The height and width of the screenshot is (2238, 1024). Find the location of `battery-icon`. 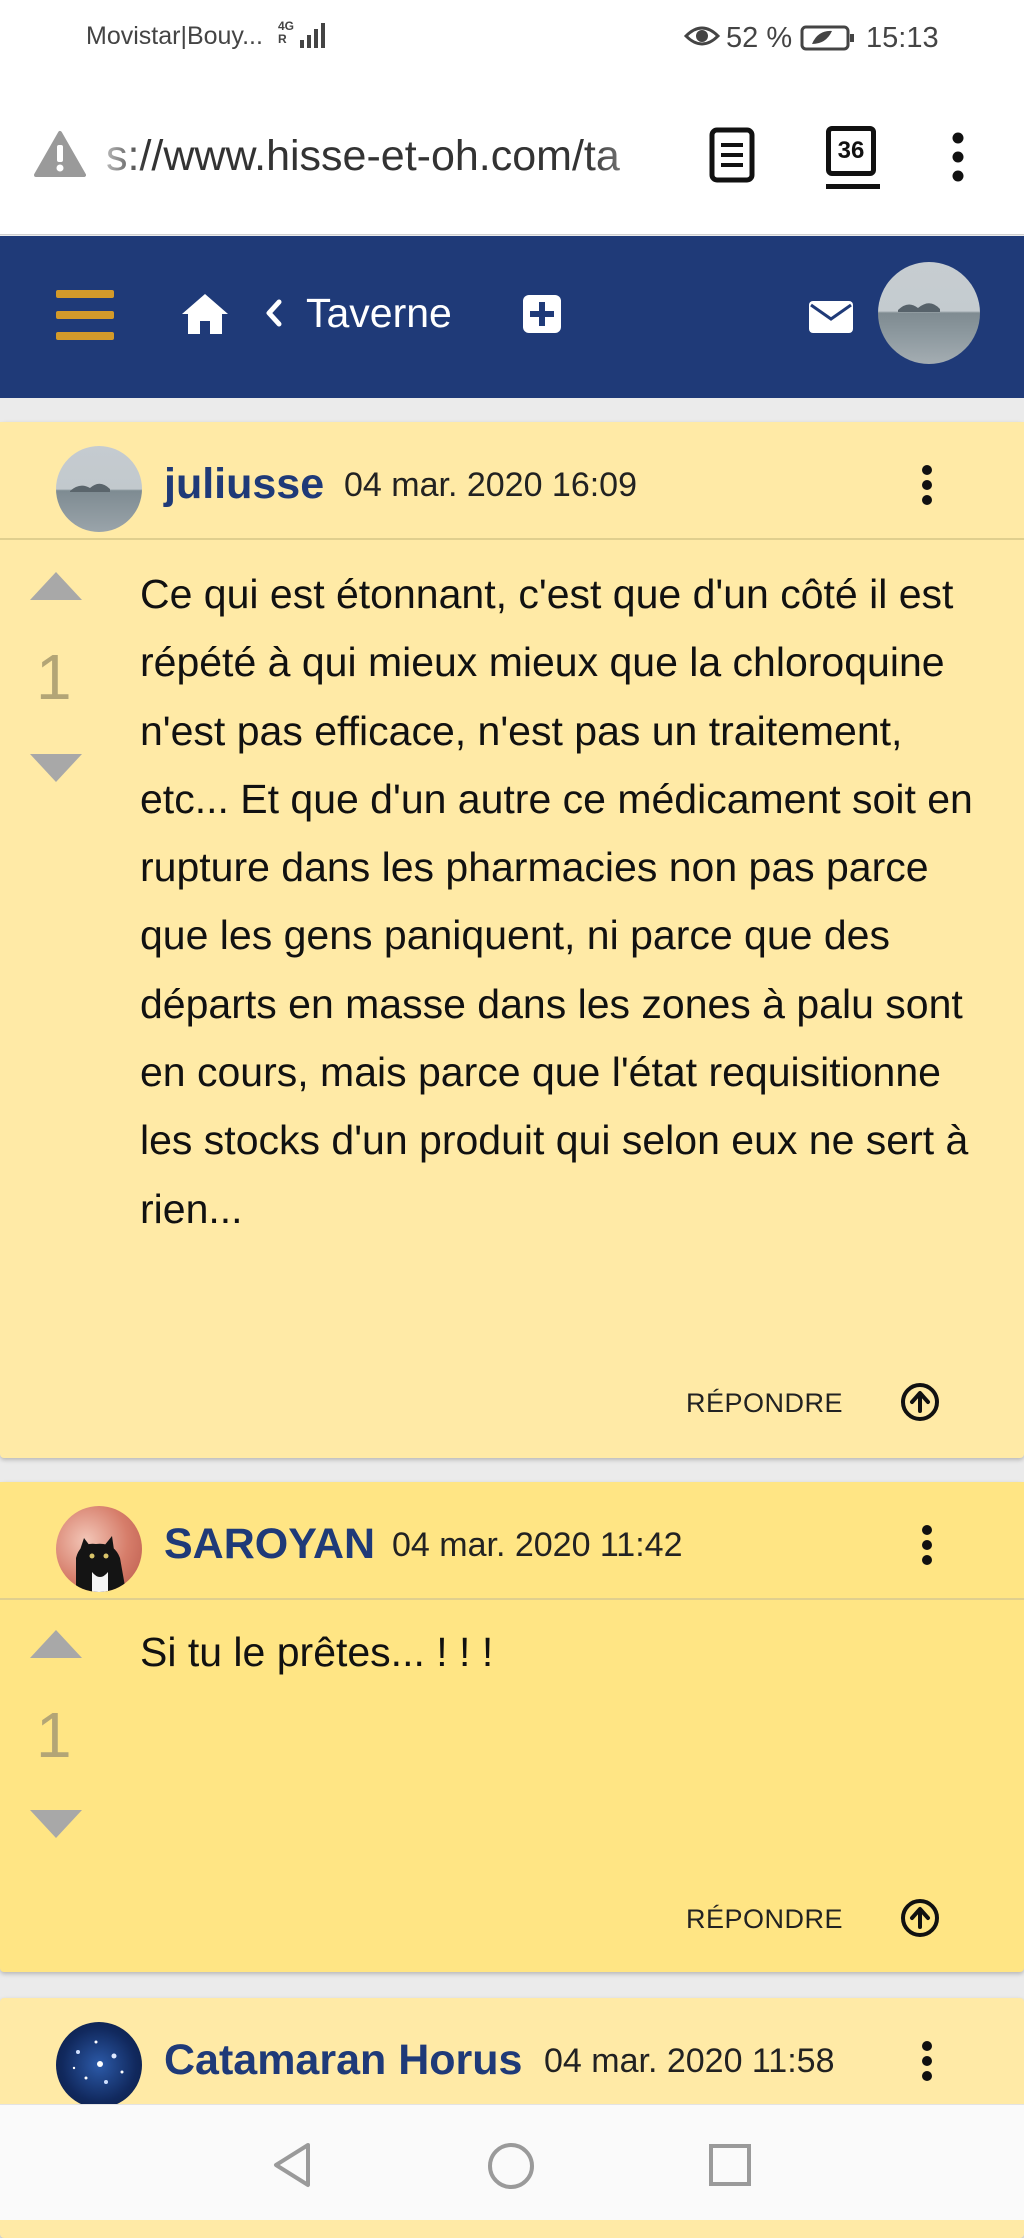

battery-icon is located at coordinates (828, 42).